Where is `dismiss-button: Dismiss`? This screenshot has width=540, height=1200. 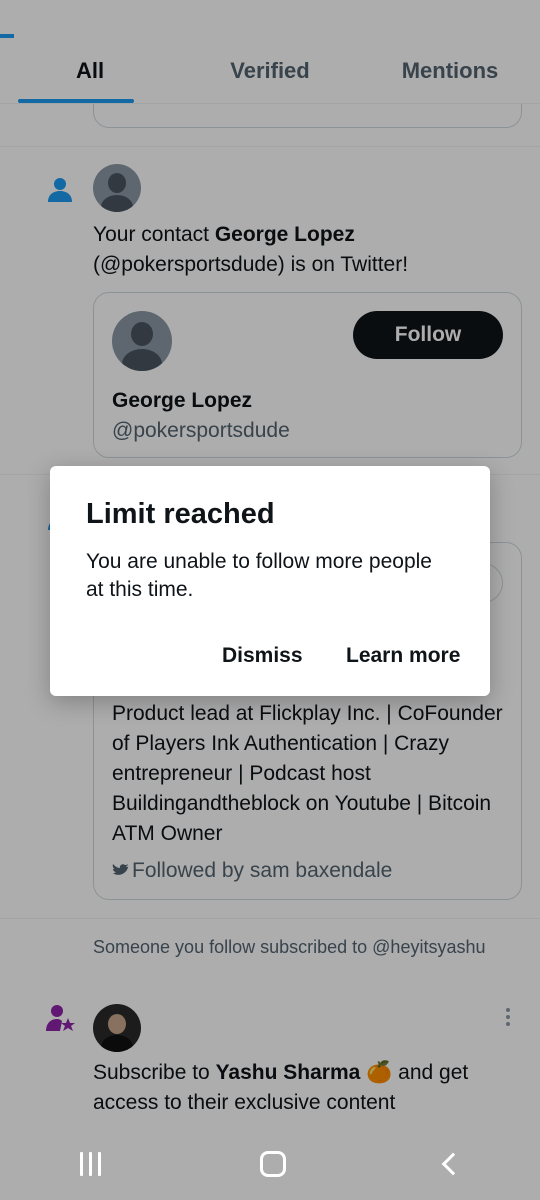 dismiss-button: Dismiss is located at coordinates (262, 656).